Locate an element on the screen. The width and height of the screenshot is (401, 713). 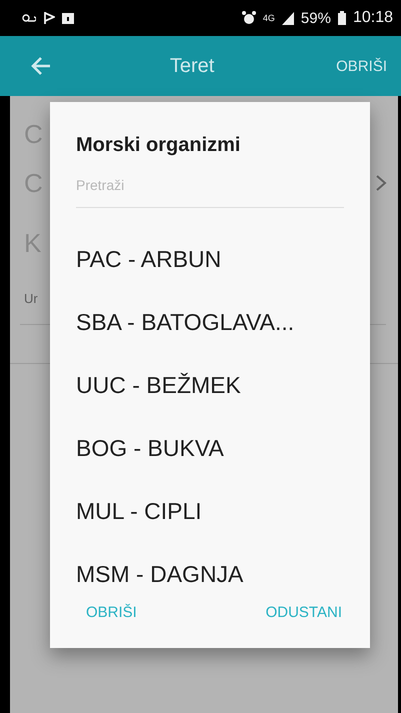
chevron-right-icon is located at coordinates (381, 183).